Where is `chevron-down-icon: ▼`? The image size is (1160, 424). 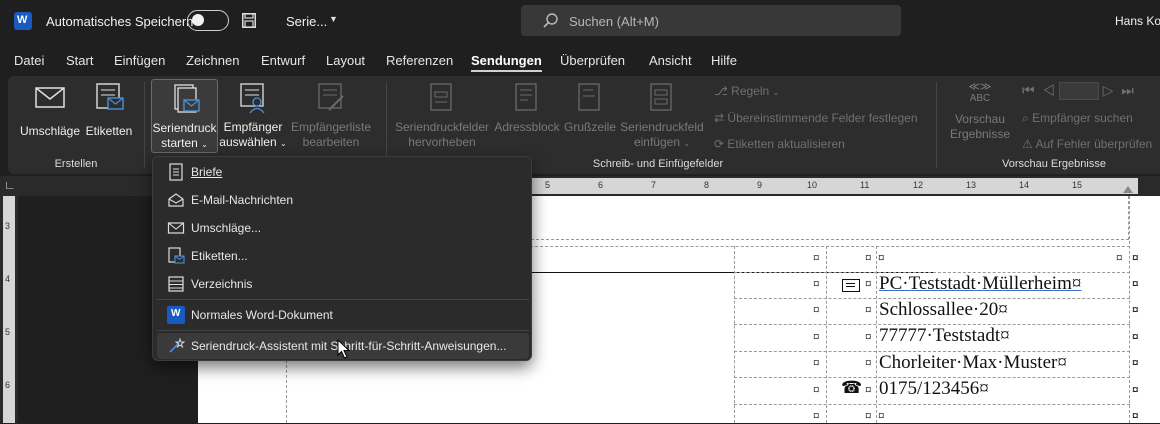
chevron-down-icon: ▼ is located at coordinates (333, 19).